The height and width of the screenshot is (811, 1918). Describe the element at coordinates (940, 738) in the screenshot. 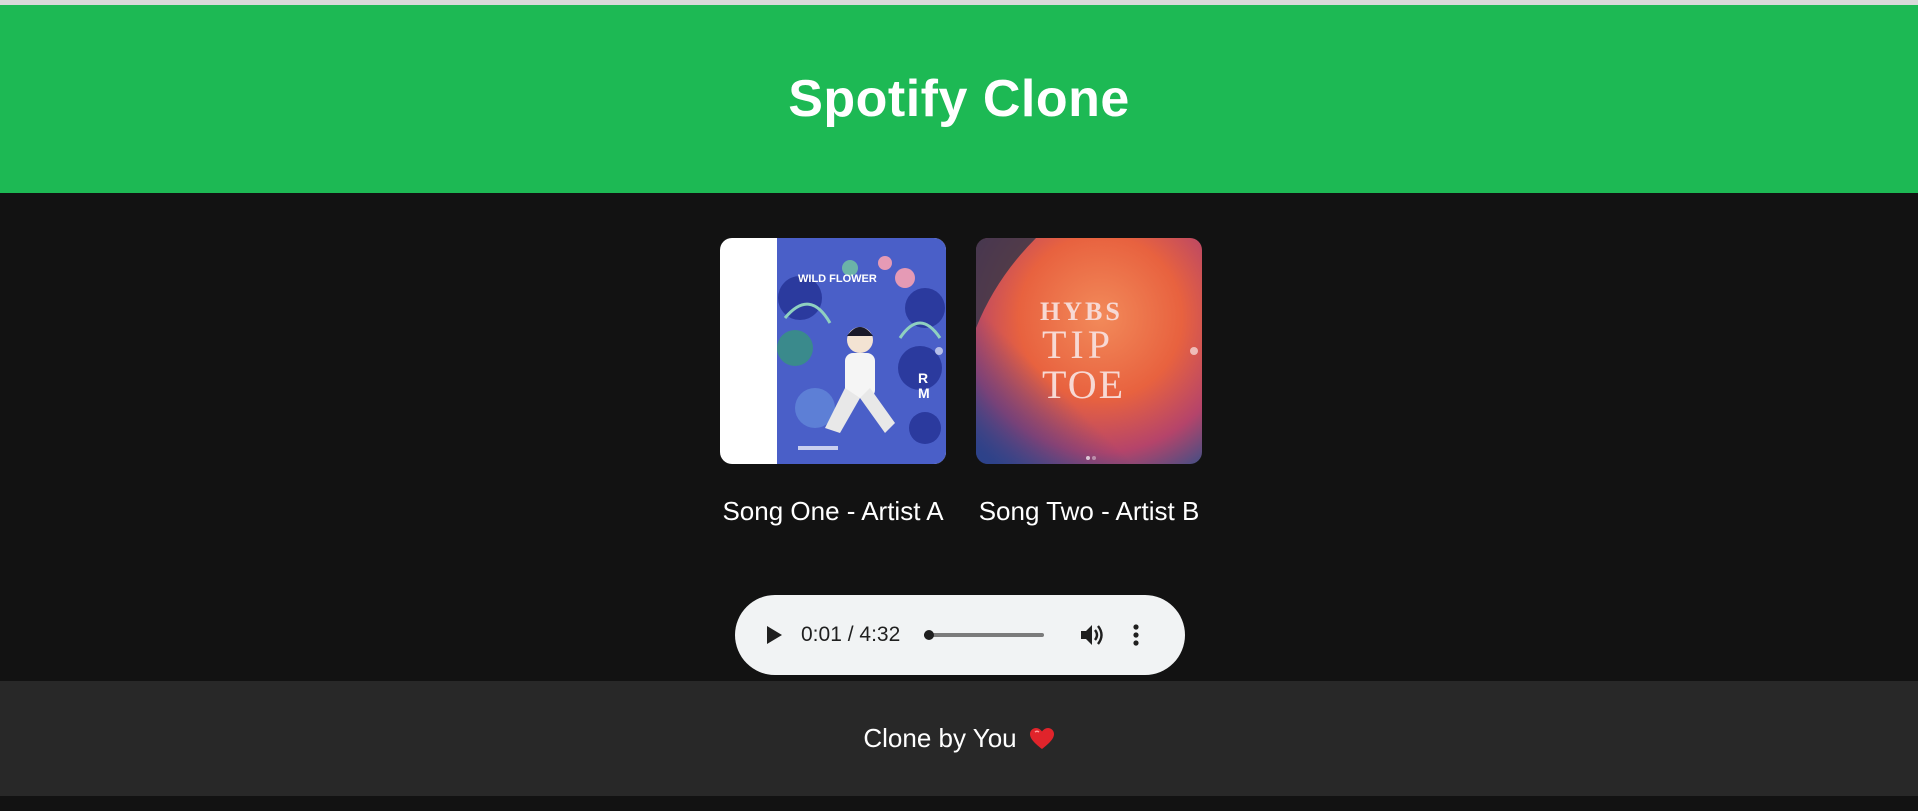

I see `footer-text: Clone by You` at that location.